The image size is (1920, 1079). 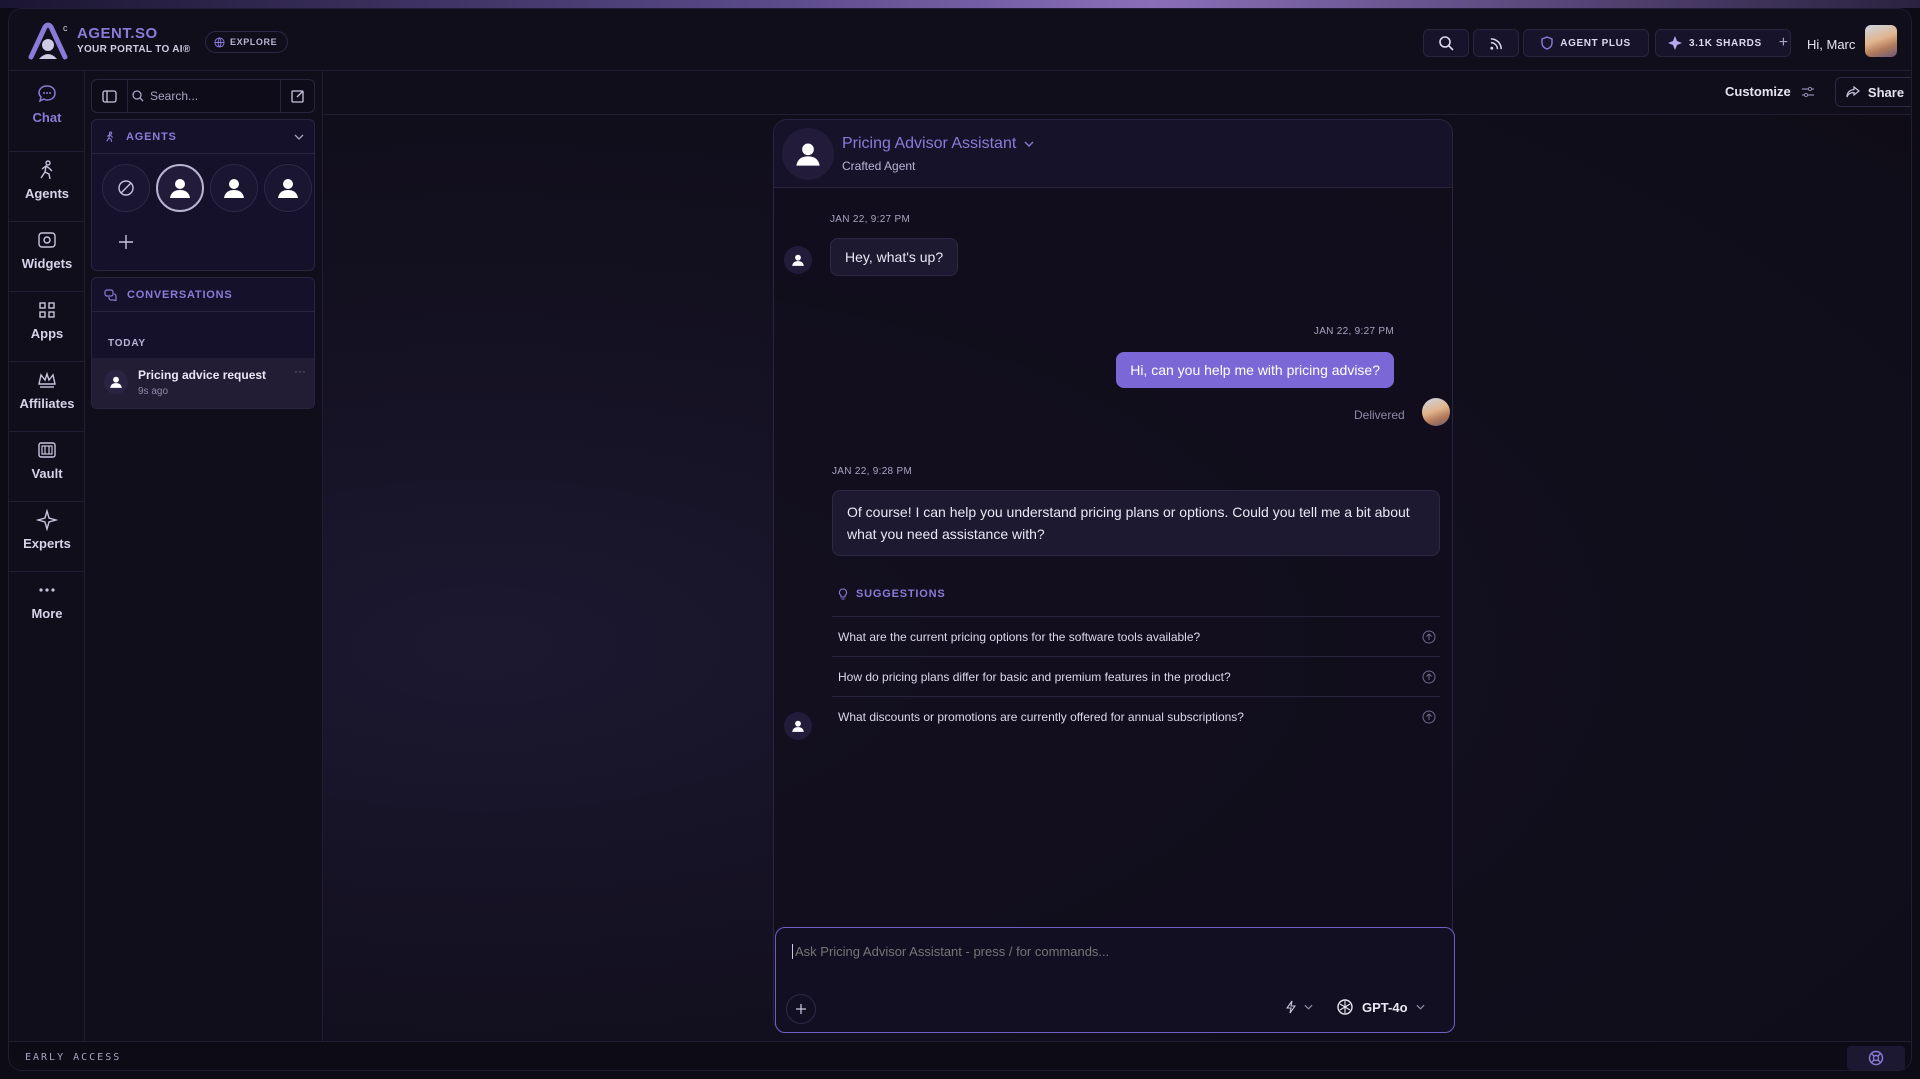 I want to click on widget-icon, so click(x=47, y=240).